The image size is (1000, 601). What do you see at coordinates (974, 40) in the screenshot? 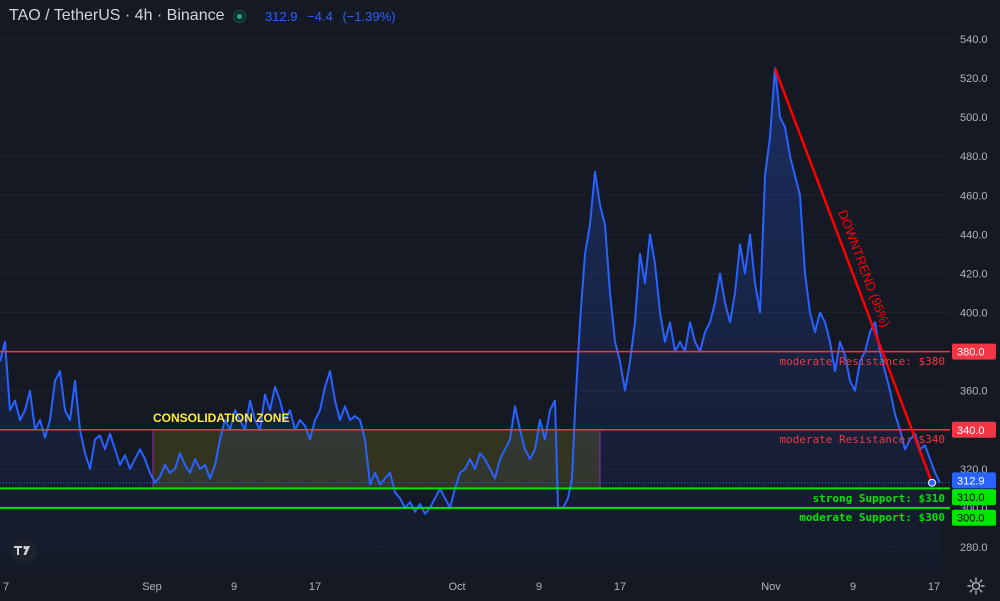
I see `price-axis-tick: 540.0` at bounding box center [974, 40].